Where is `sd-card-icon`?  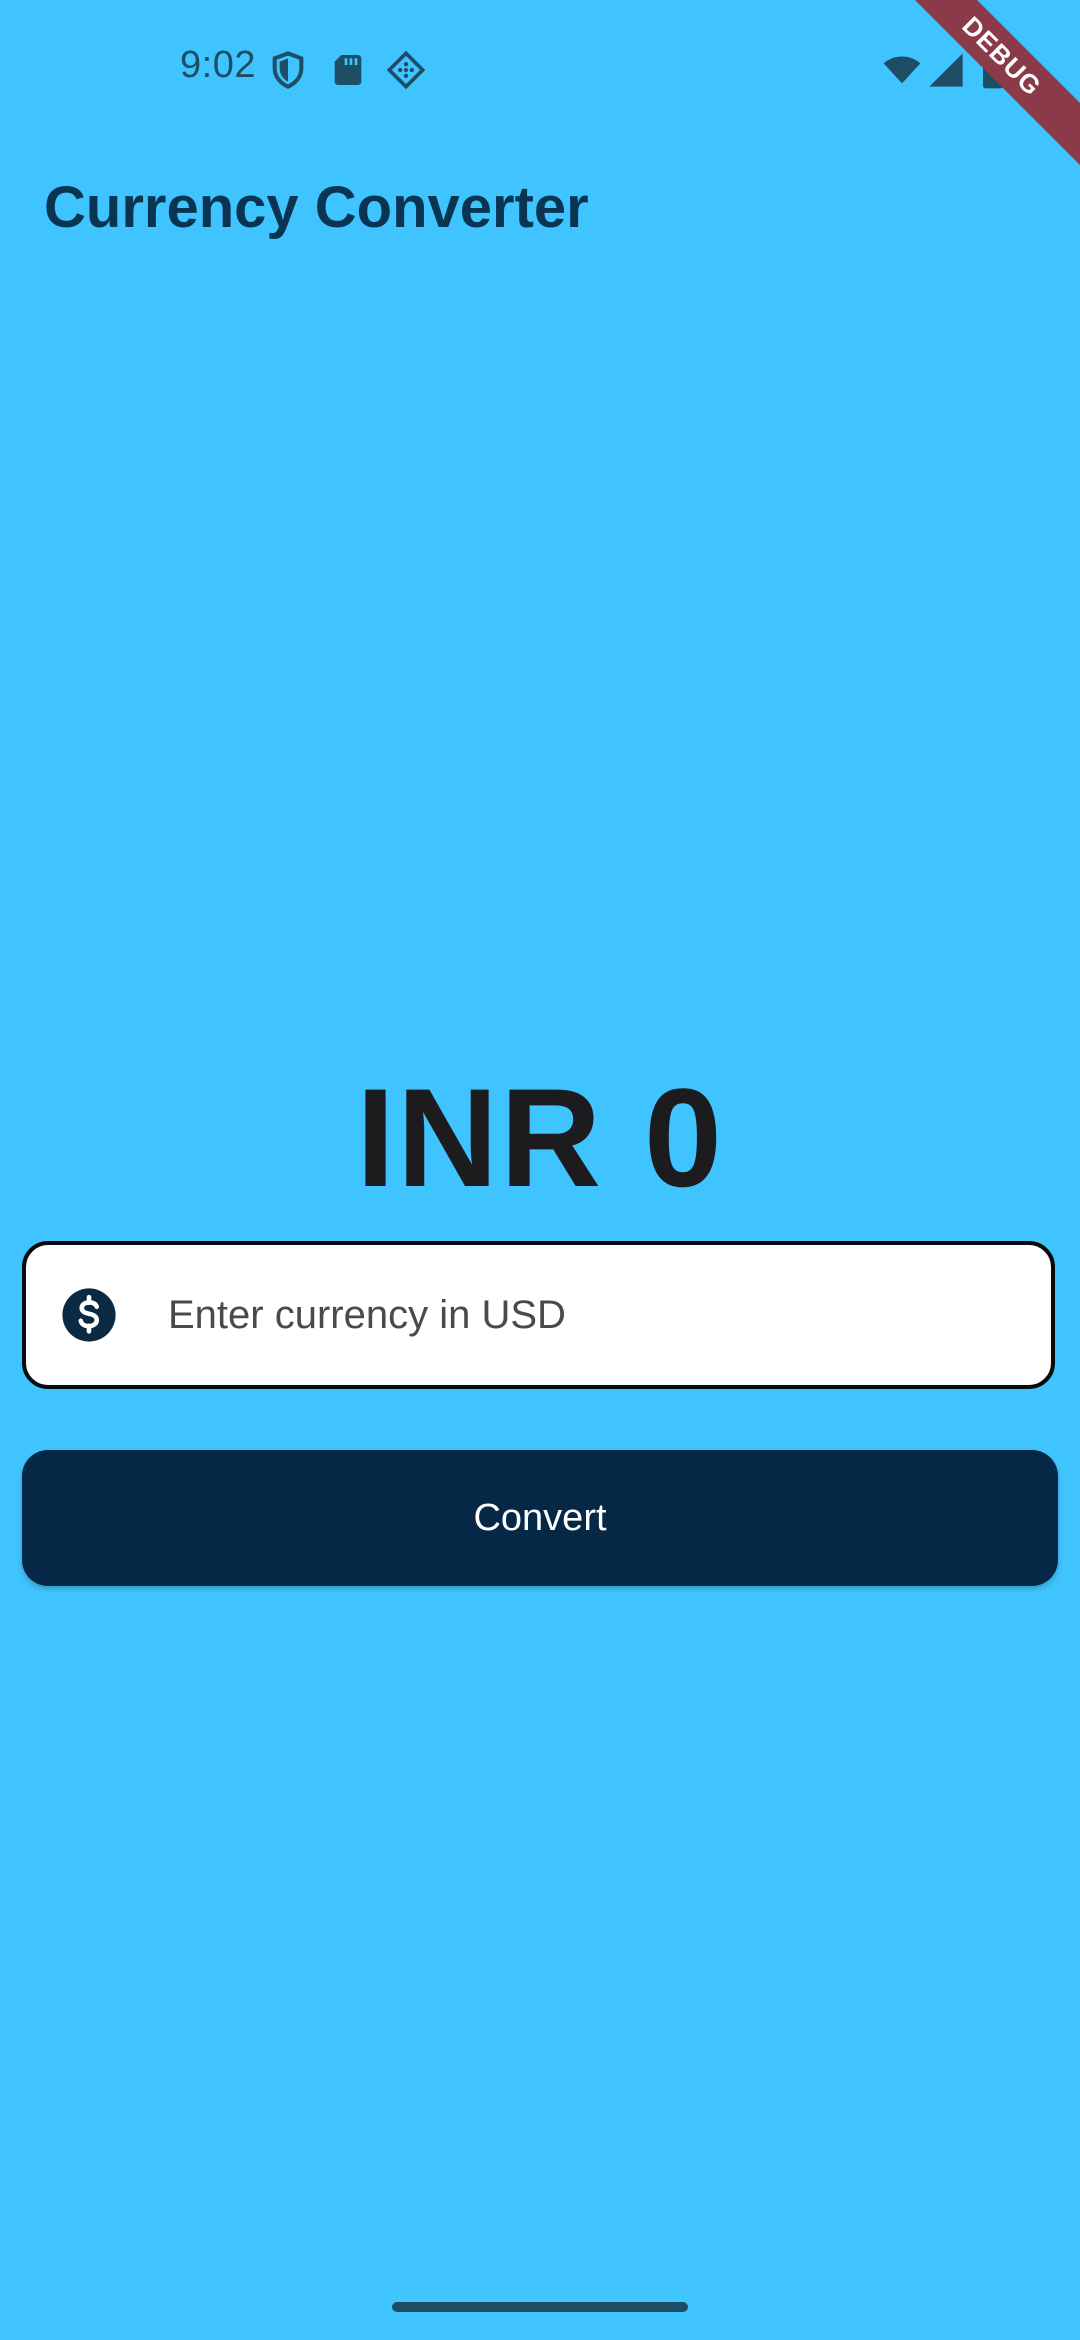 sd-card-icon is located at coordinates (348, 70).